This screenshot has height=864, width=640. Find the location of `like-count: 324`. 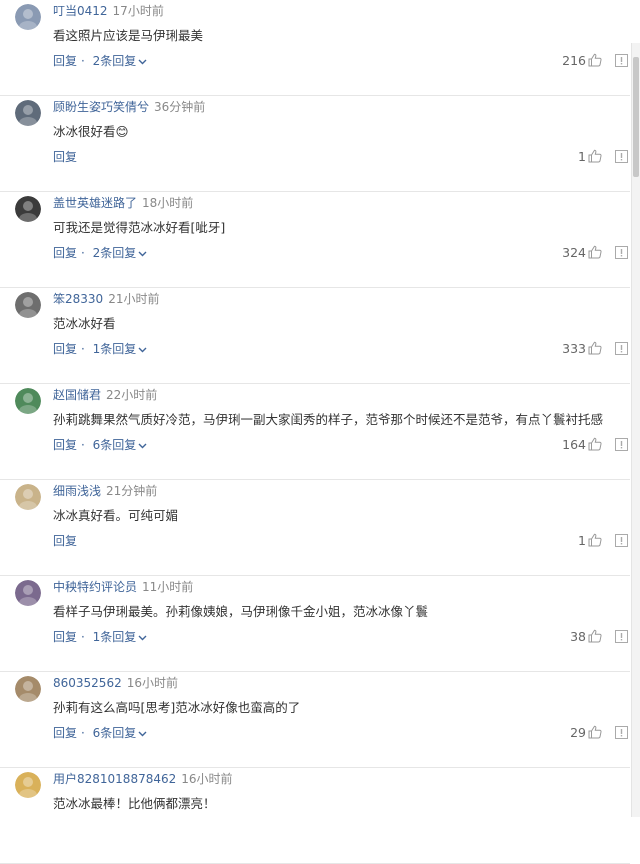

like-count: 324 is located at coordinates (574, 252).